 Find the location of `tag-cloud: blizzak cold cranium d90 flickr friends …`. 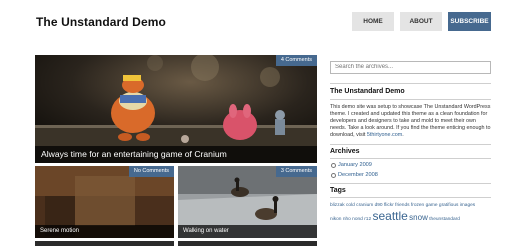

tag-cloud: blizzak cold cranium d90 flickr friends … is located at coordinates (410, 213).